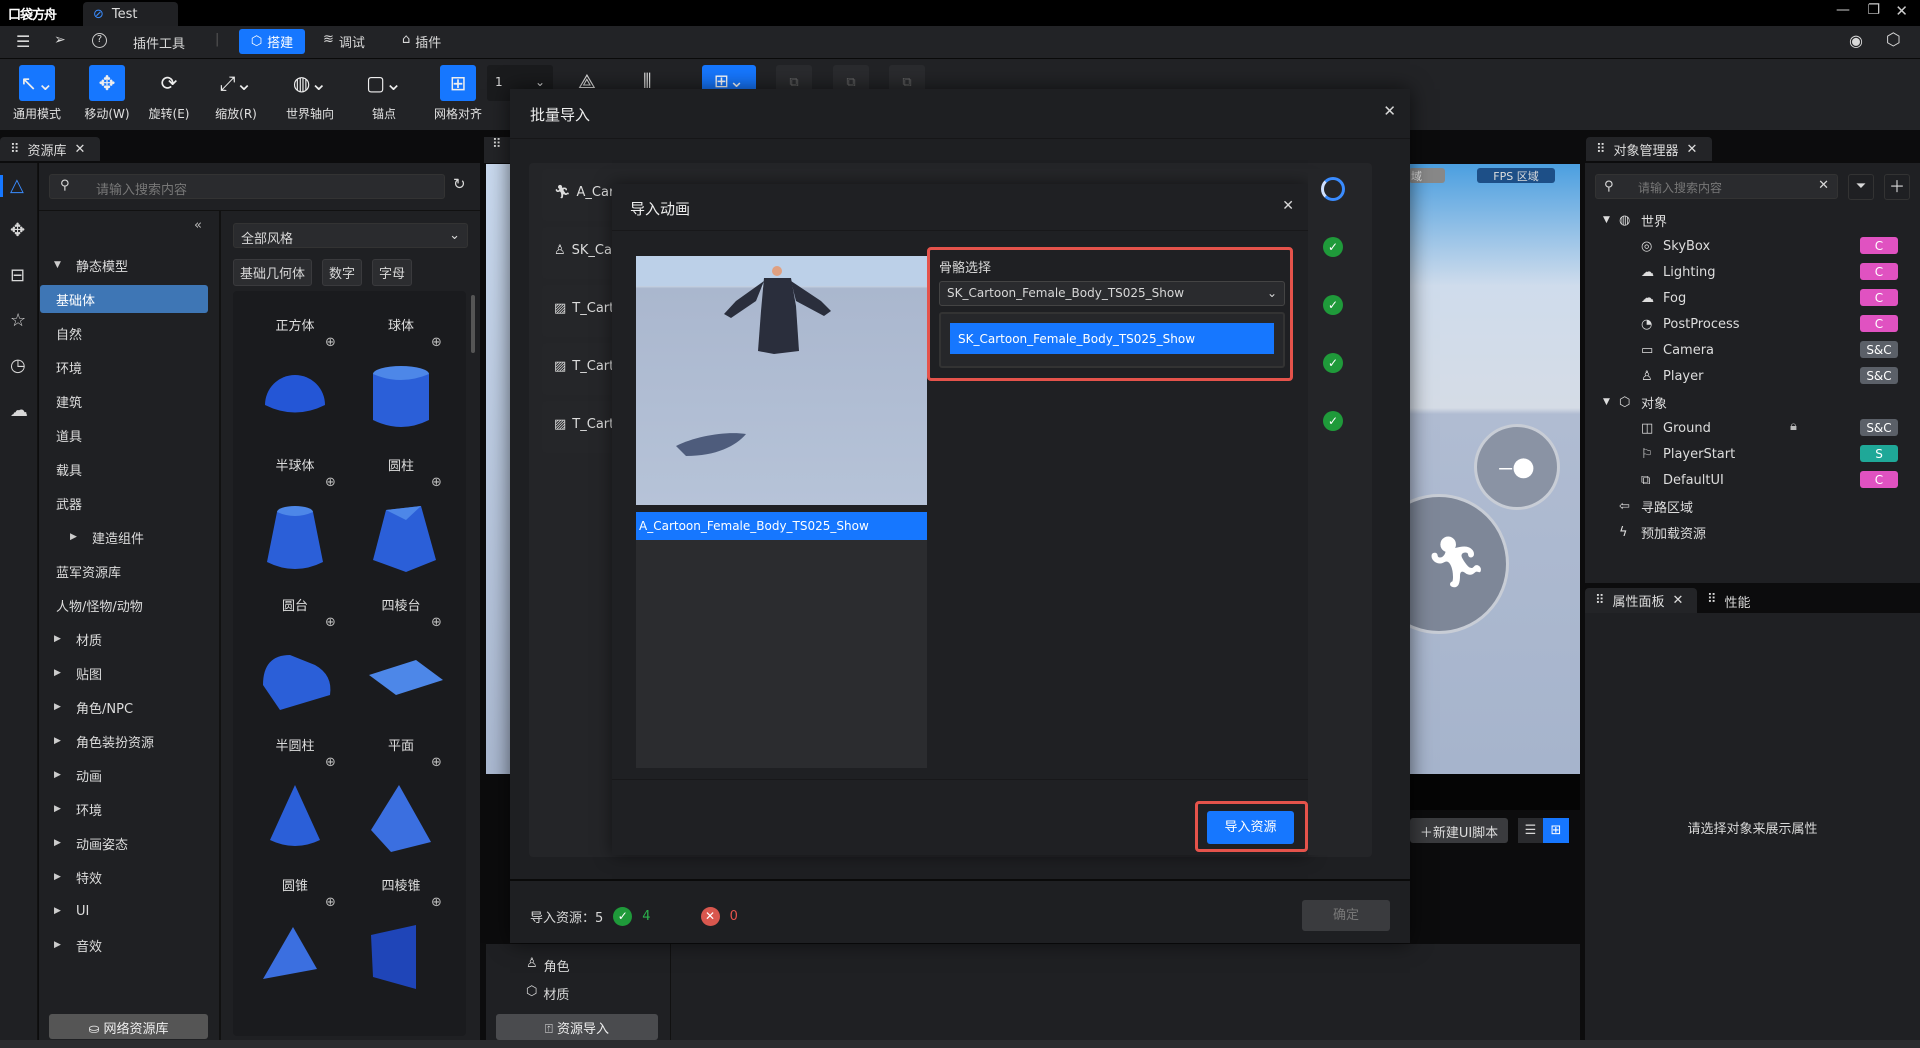  Describe the element at coordinates (1752, 428) in the screenshot. I see `object-tree-item: ◫ Ground 🔒︎ S&C` at that location.